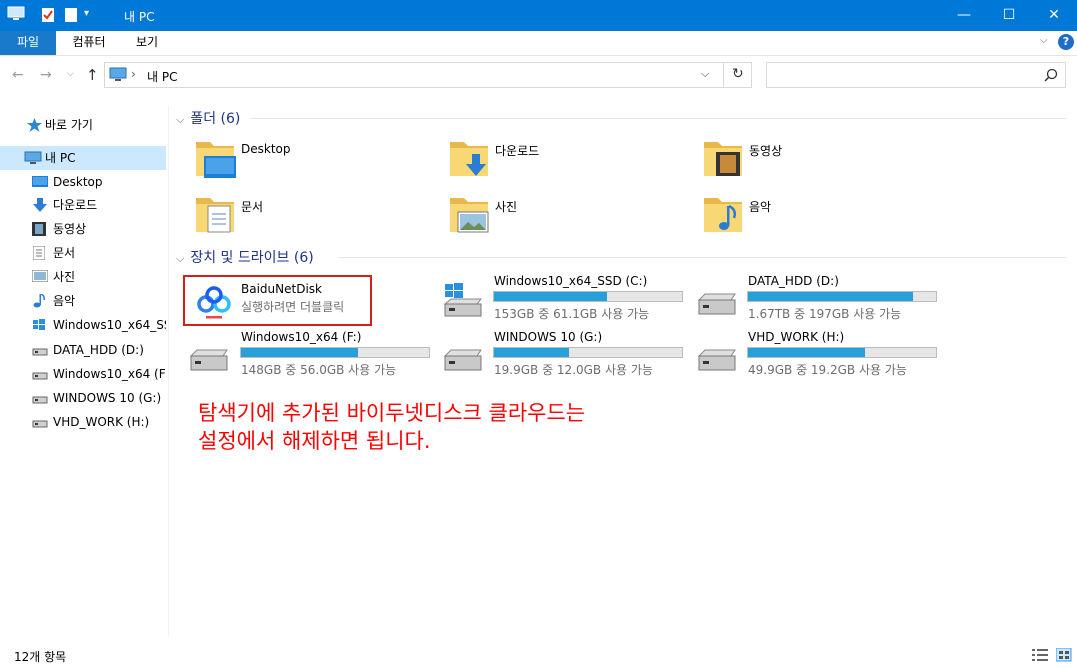 Image resolution: width=1077 pixels, height=668 pixels. What do you see at coordinates (822, 216) in the screenshot?
I see `folder-music: 음악` at bounding box center [822, 216].